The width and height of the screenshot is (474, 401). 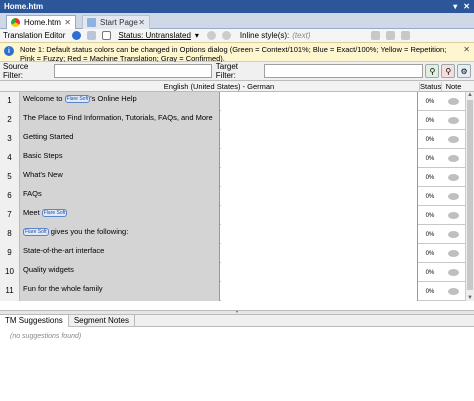 I want to click on source-text-post: 's Online Help, so click(x=113, y=98).